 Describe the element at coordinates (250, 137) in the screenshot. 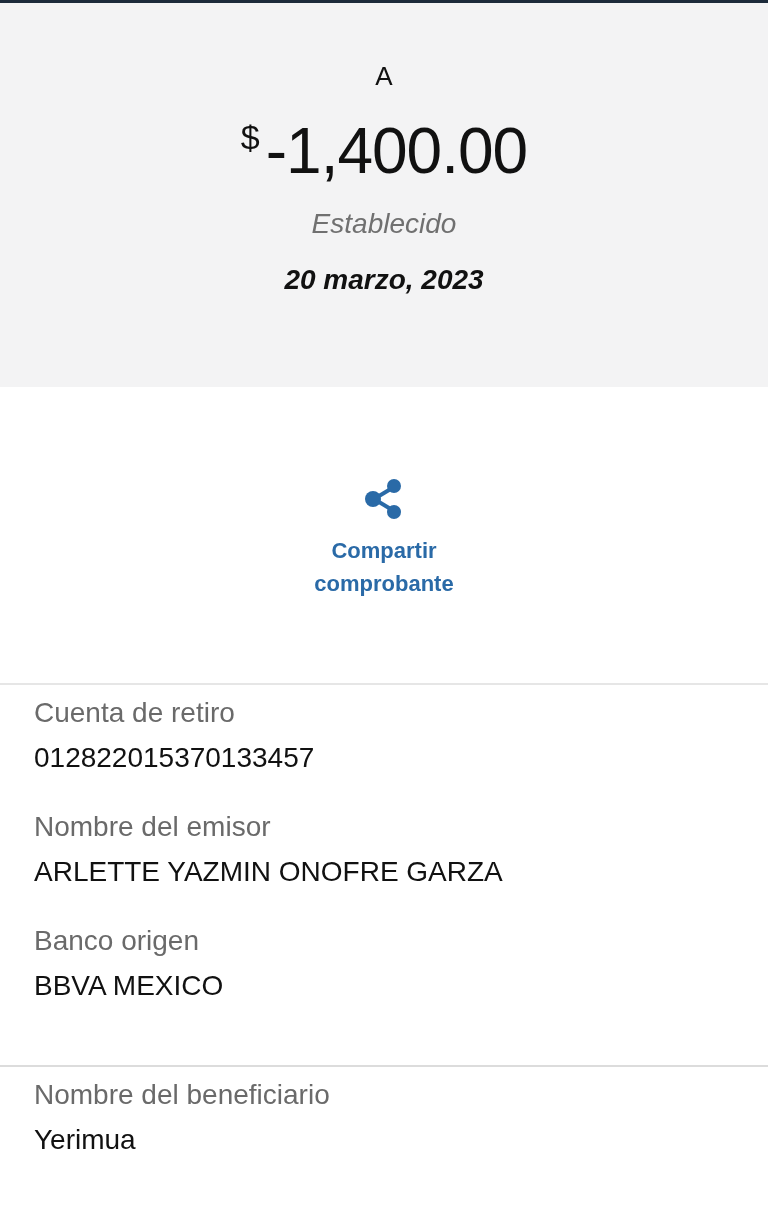

I see `currency-symbol: $` at that location.